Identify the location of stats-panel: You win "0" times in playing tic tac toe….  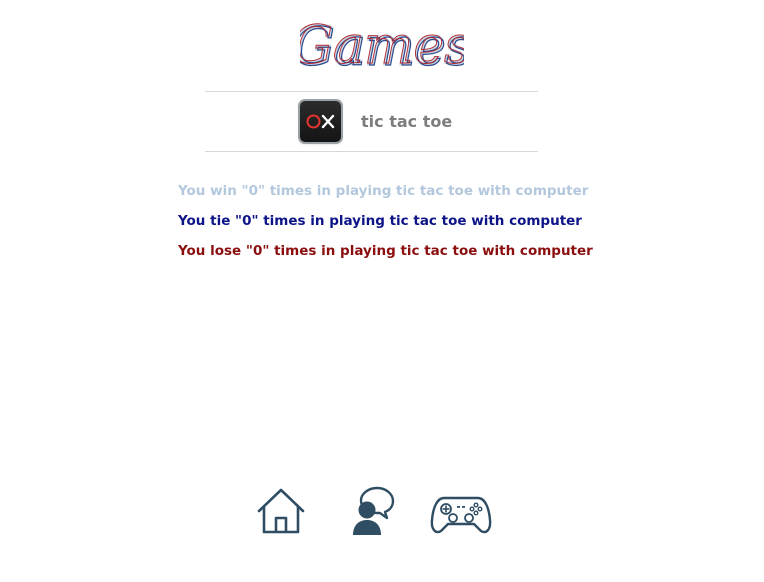
(385, 221).